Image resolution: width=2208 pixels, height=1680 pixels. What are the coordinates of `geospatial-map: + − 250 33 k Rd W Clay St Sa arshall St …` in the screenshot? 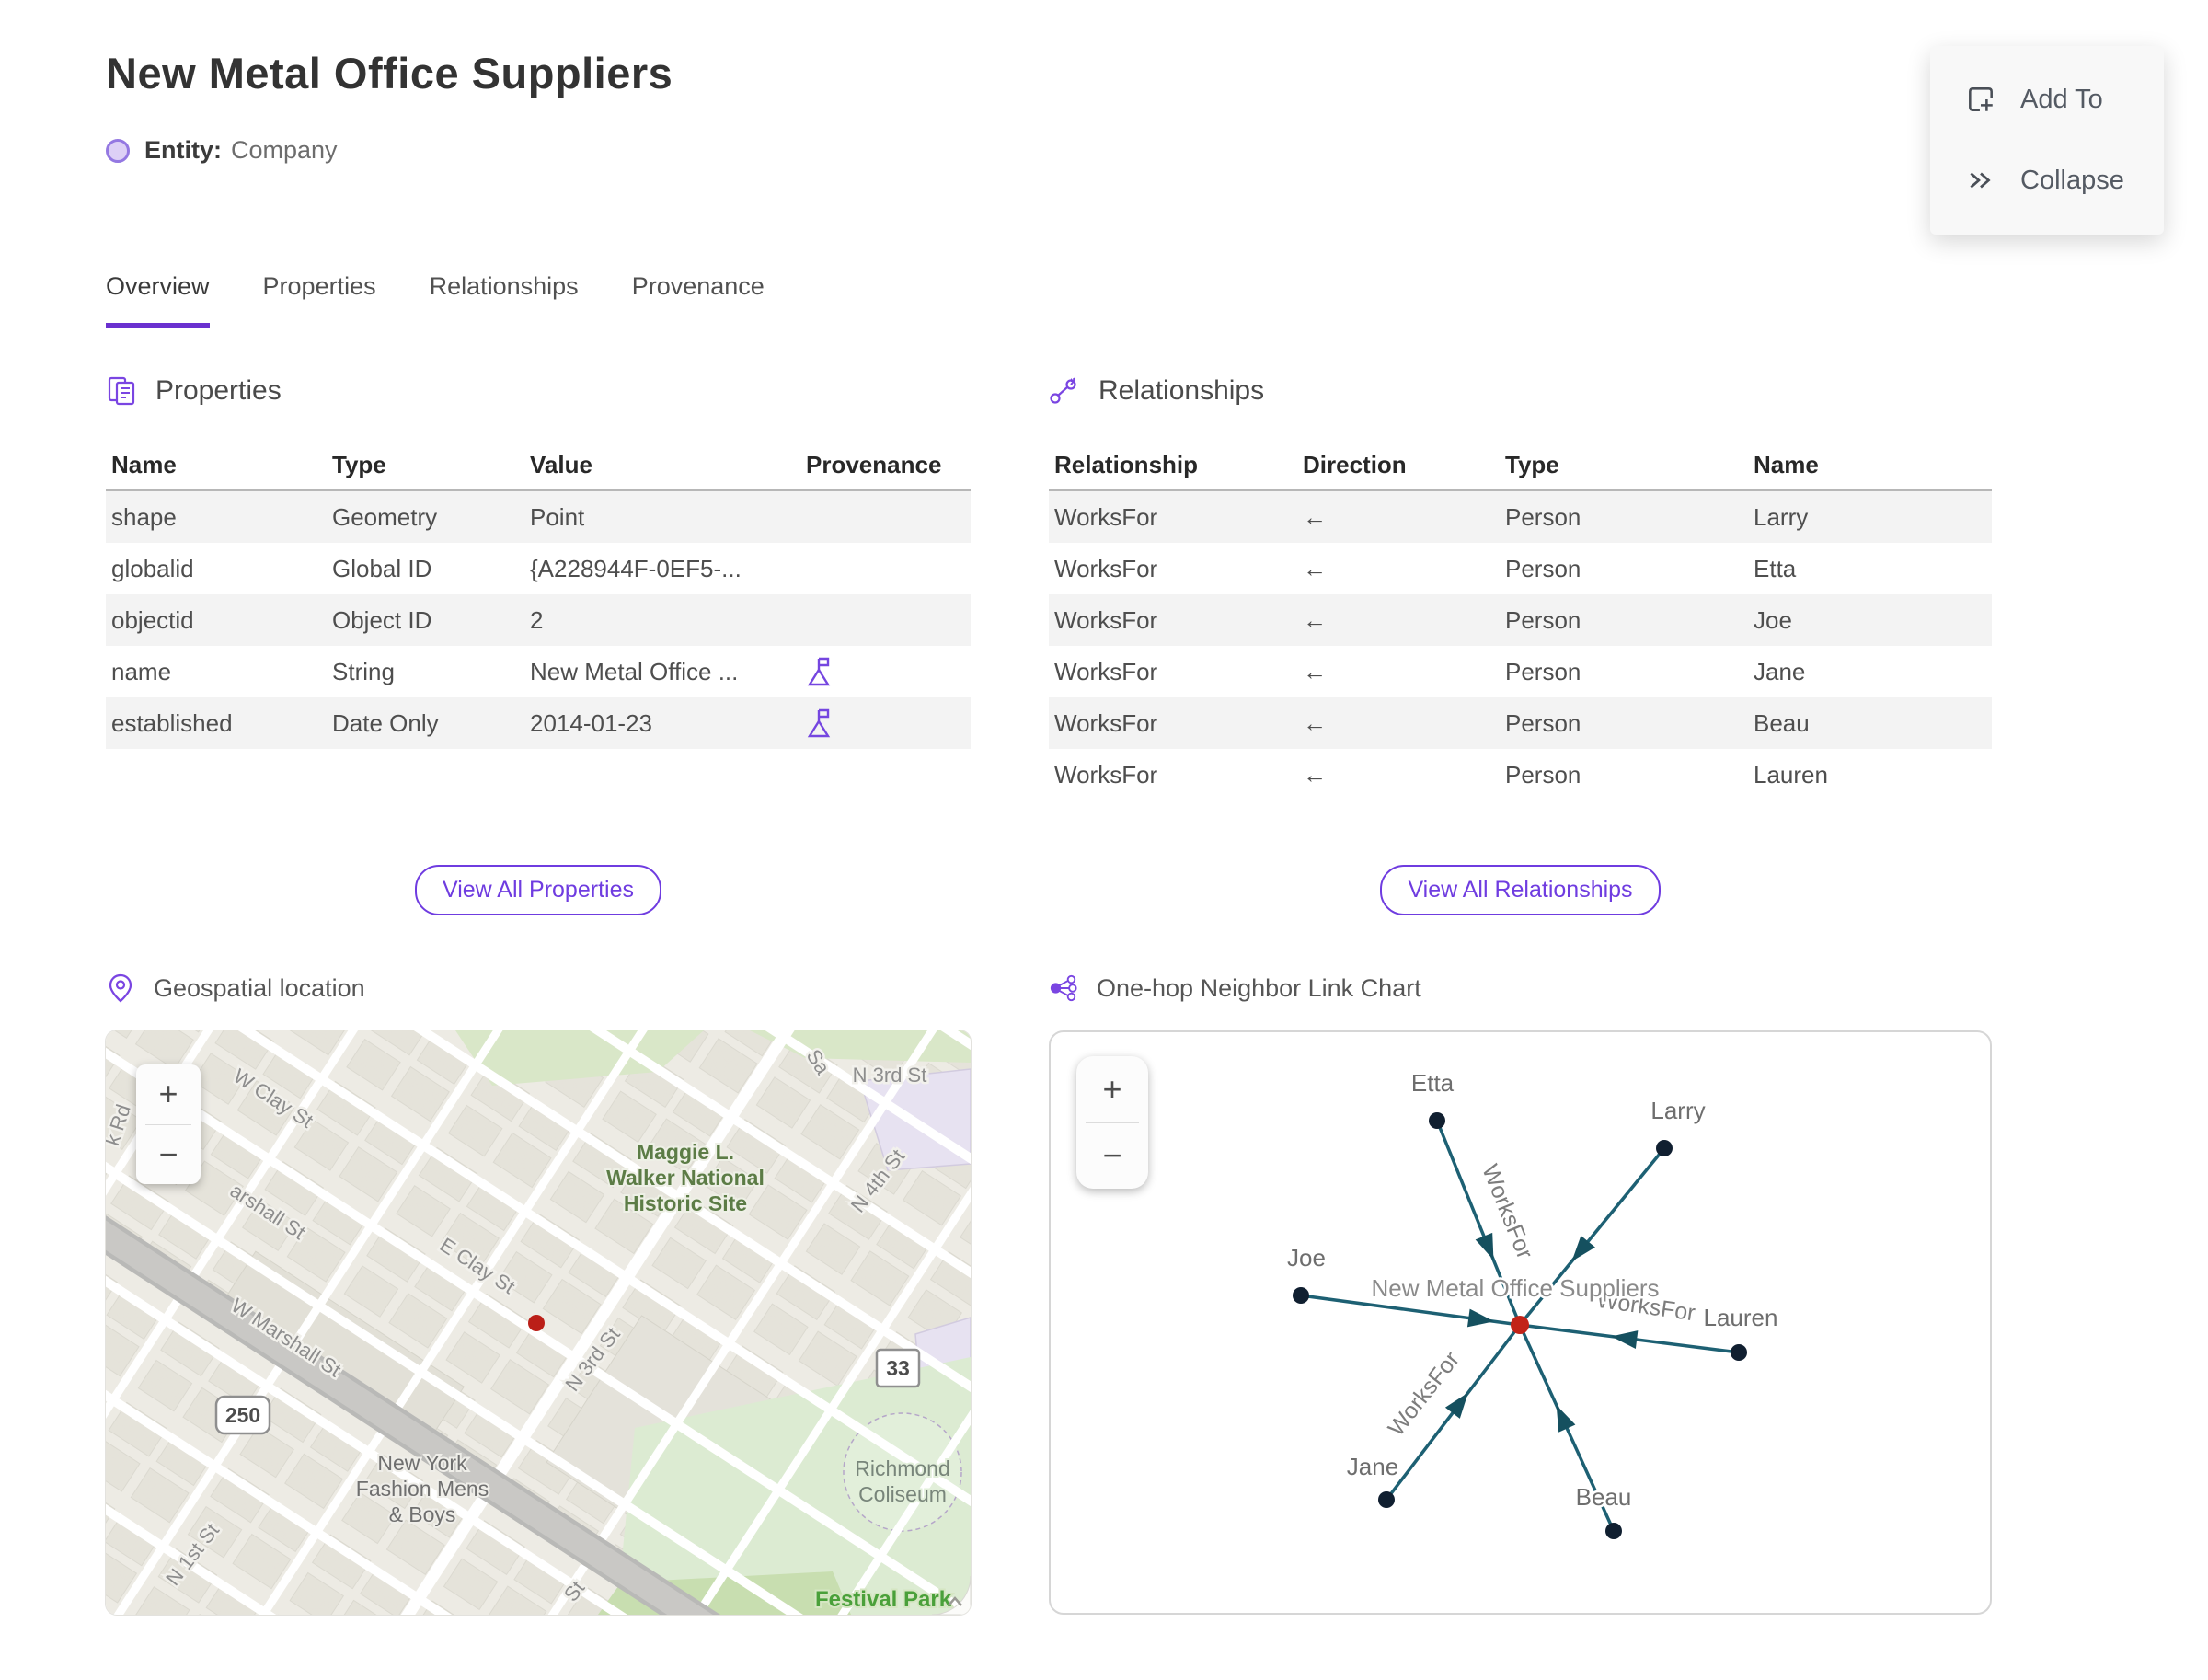 It's located at (538, 1322).